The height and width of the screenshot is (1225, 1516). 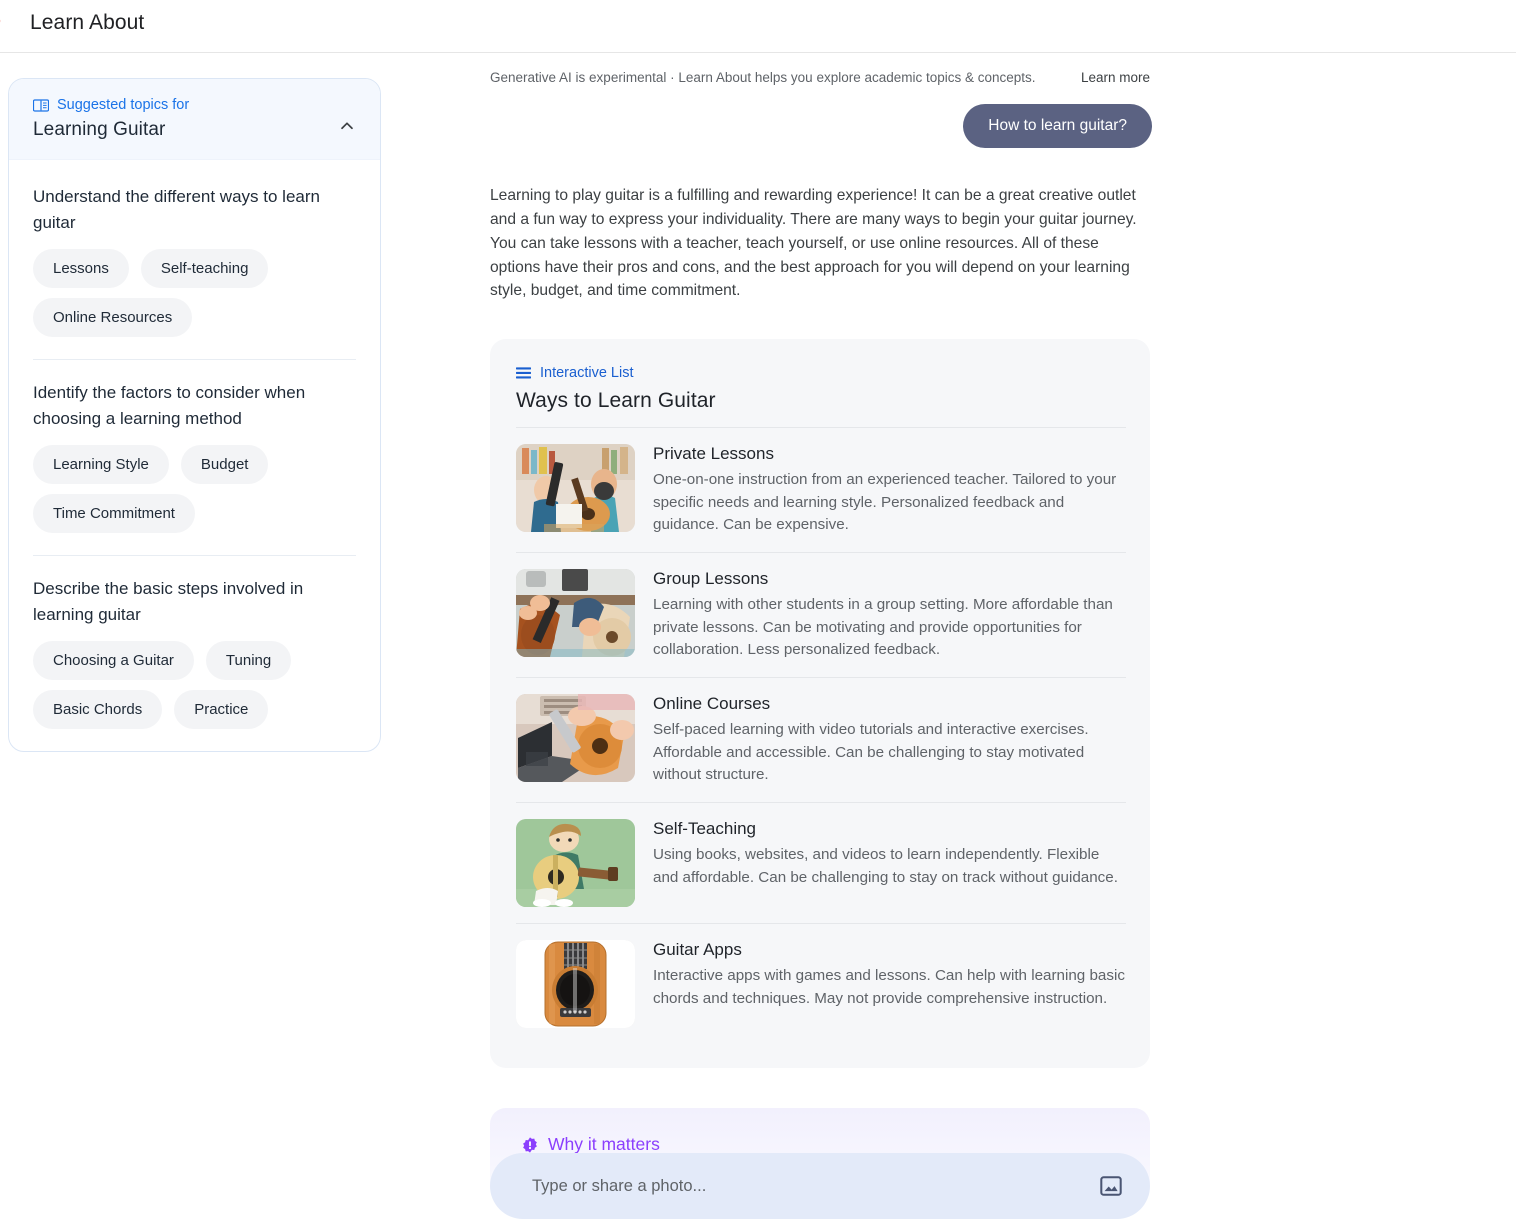 What do you see at coordinates (98, 709) in the screenshot?
I see `topic-chip: Basic Chords` at bounding box center [98, 709].